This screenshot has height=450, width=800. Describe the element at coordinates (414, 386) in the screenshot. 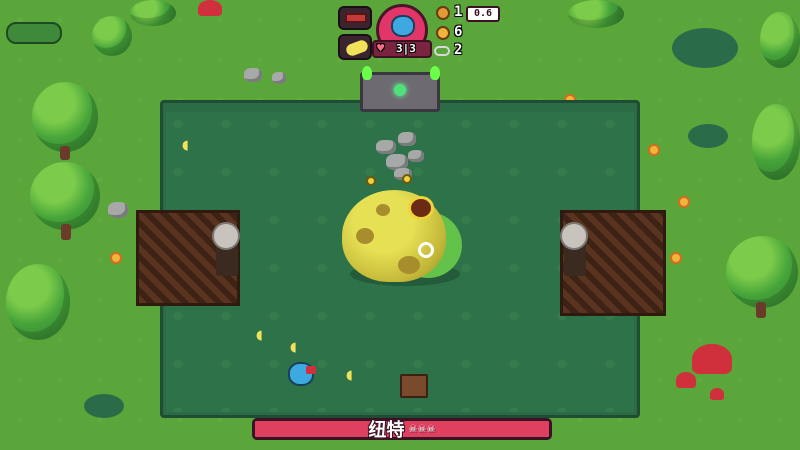

I see `treasure-chest` at that location.